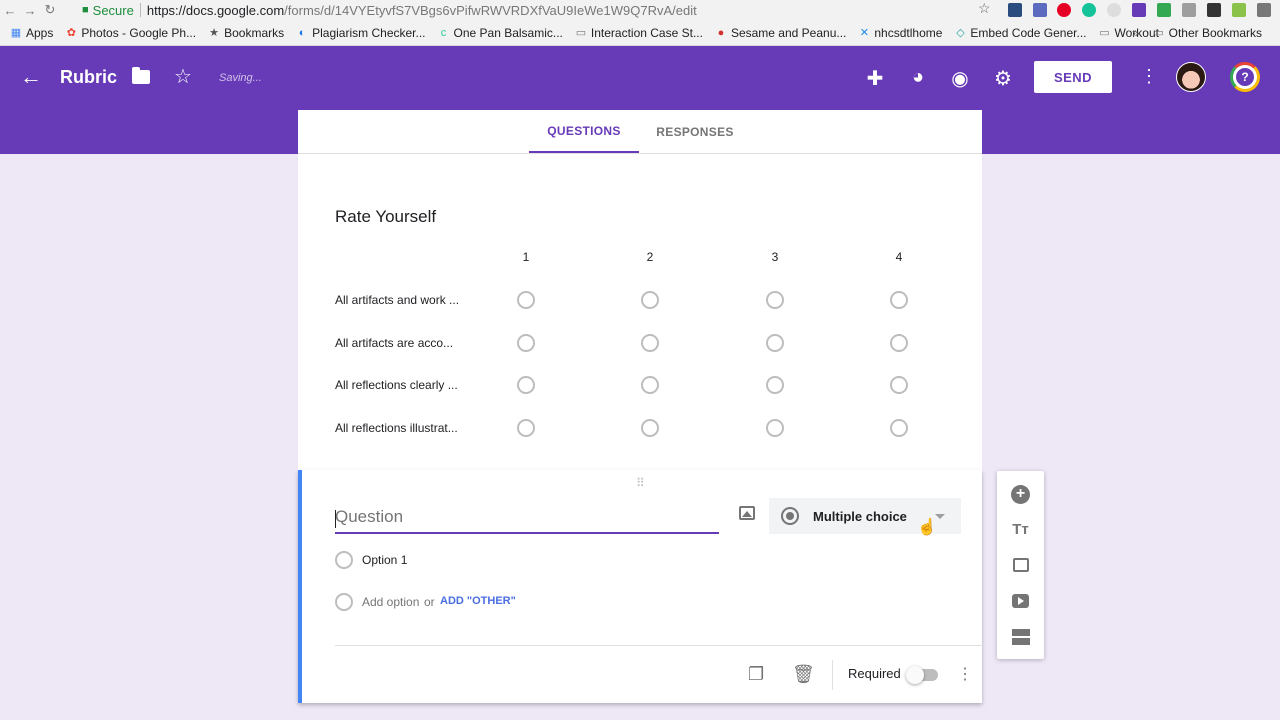 The height and width of the screenshot is (720, 1280). What do you see at coordinates (584, 131) in the screenshot?
I see `tab-questions: QUESTIONS` at bounding box center [584, 131].